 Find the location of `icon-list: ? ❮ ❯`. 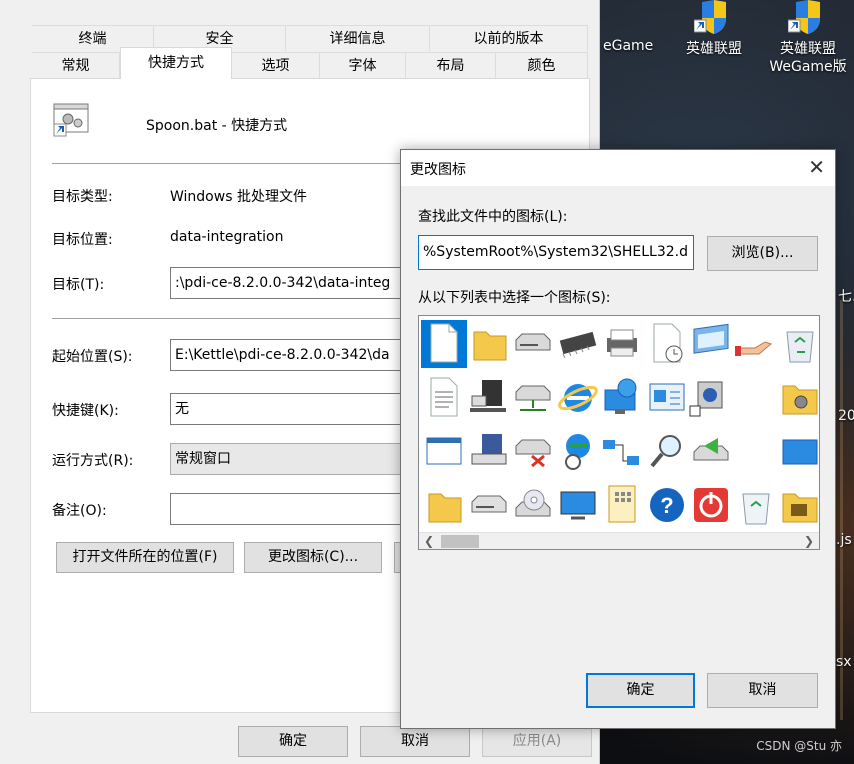

icon-list: ? ❮ ❯ is located at coordinates (619, 432).